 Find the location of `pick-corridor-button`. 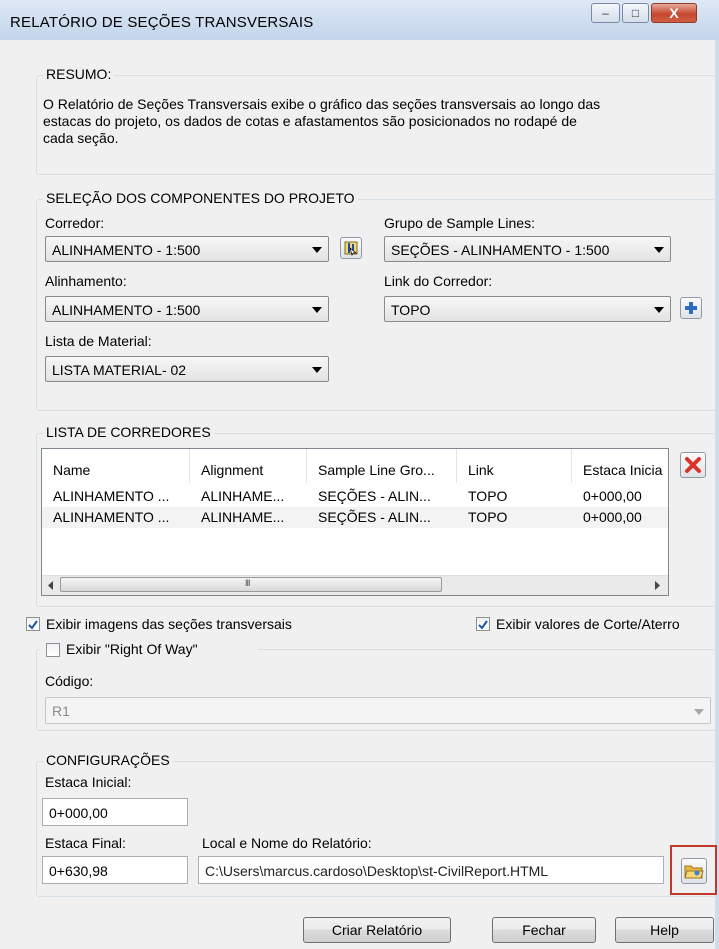

pick-corridor-button is located at coordinates (351, 248).